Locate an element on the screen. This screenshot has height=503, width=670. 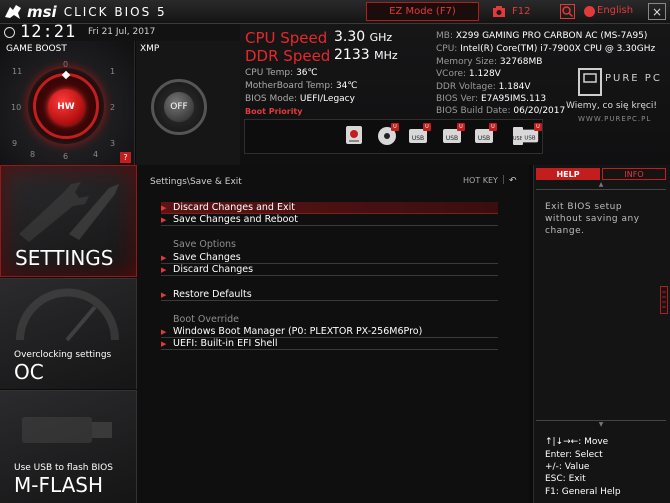
menu-item-restore-defaults: ▶ Restore Defaults is located at coordinates (329, 295).